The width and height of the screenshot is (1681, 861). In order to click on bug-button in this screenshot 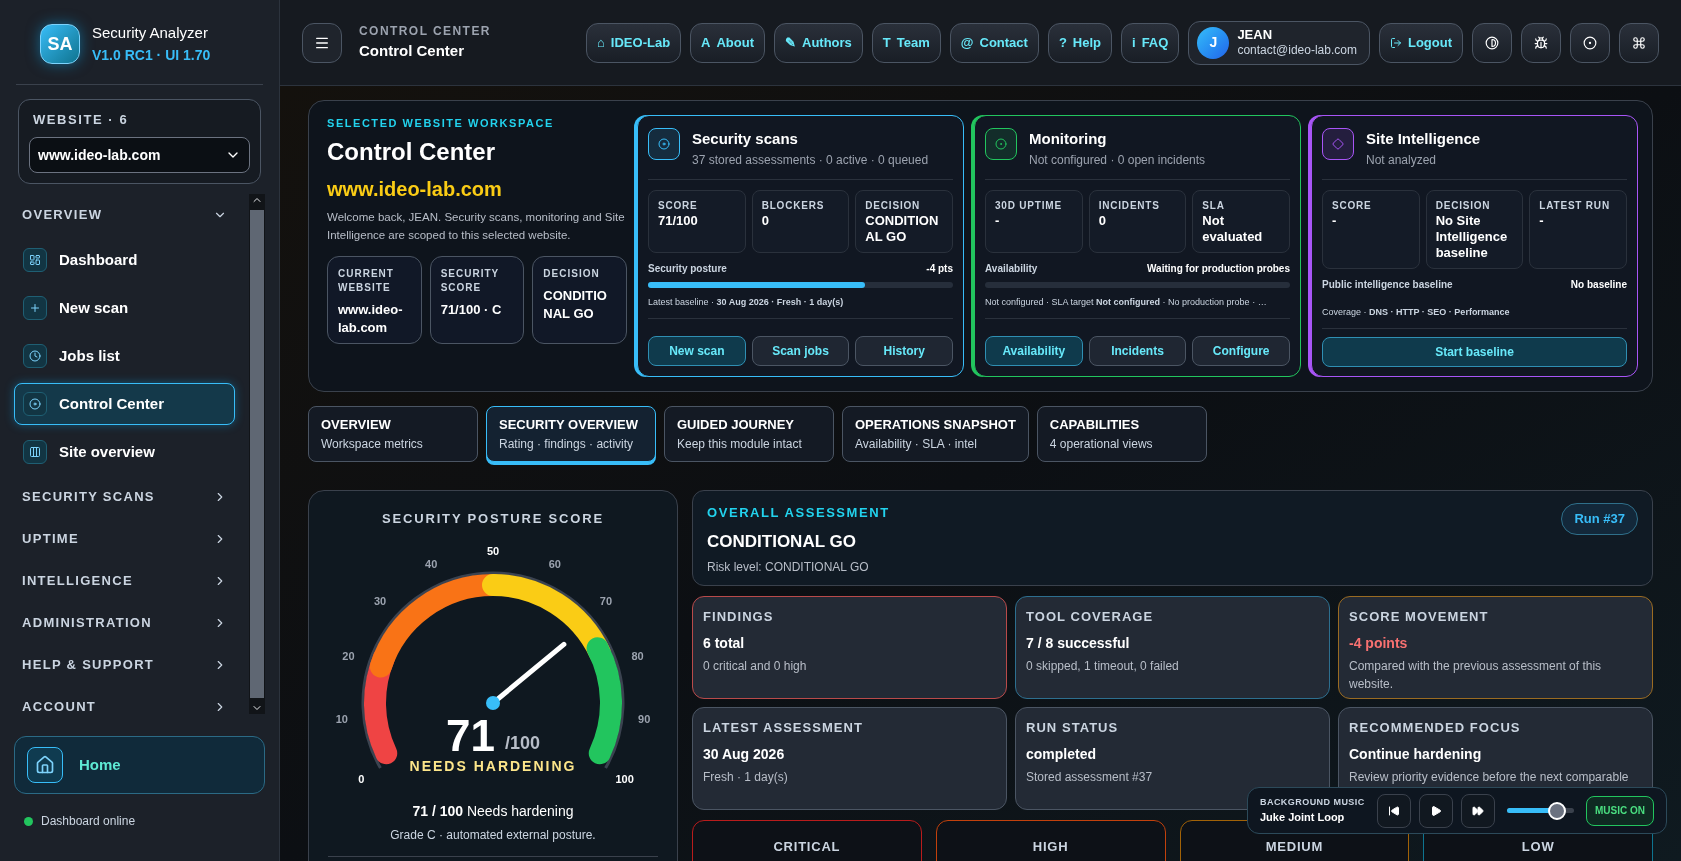, I will do `click(1541, 42)`.